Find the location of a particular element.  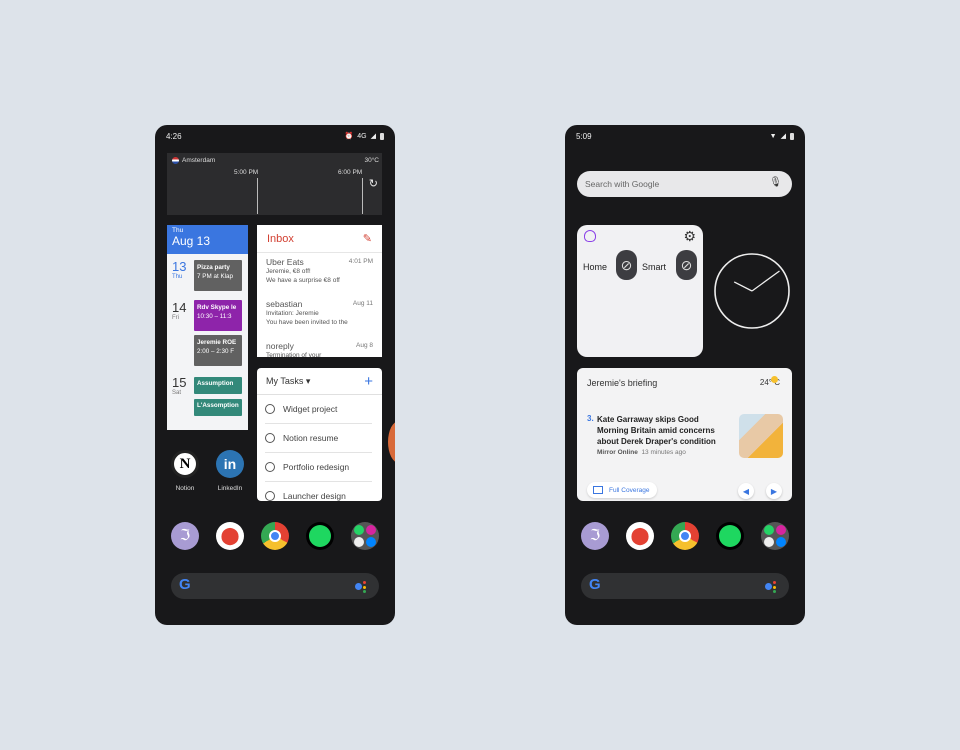

task-item: Portfolio redesign is located at coordinates (318, 467).